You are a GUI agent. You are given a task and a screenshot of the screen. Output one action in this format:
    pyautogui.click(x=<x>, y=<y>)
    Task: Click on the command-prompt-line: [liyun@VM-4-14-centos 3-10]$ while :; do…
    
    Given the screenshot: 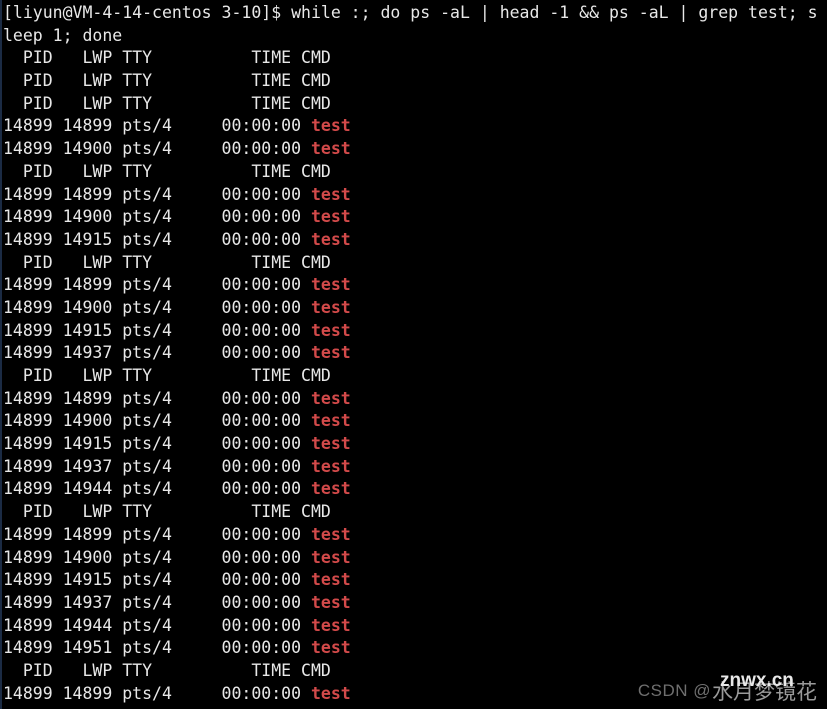 What is the action you would take?
    pyautogui.click(x=413, y=13)
    